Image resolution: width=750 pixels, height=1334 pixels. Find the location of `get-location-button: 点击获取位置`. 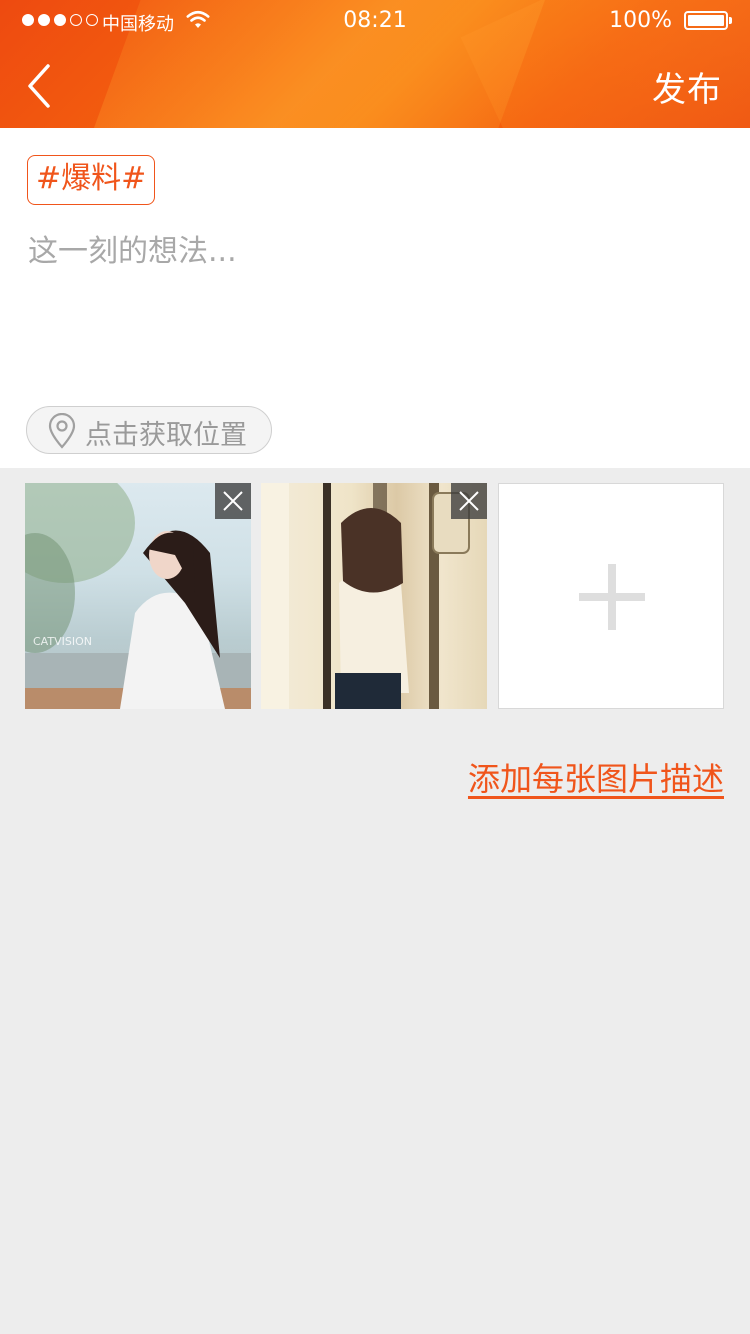

get-location-button: 点击获取位置 is located at coordinates (149, 430).